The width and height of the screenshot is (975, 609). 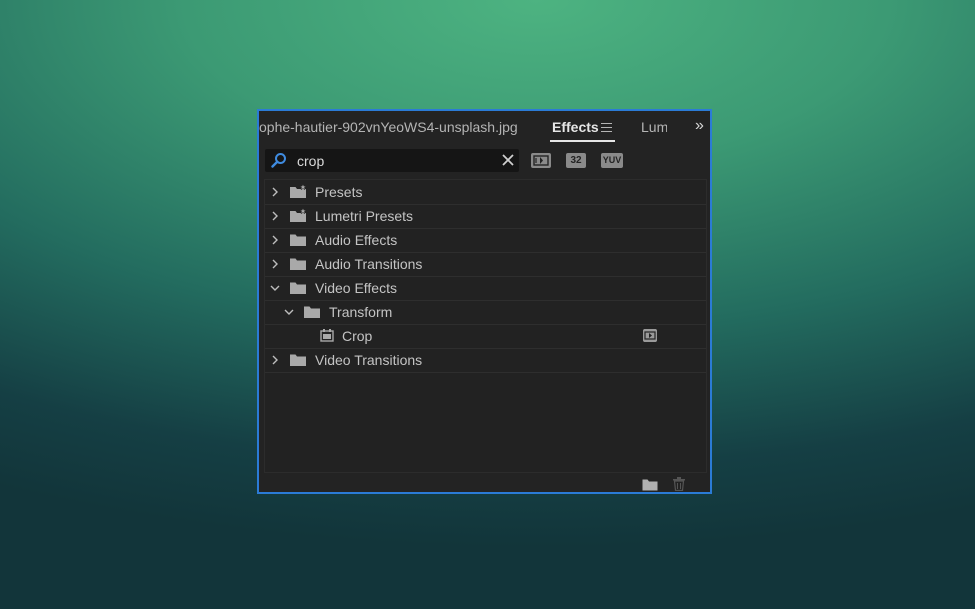 I want to click on yuv-filter-button: YUV, so click(x=612, y=160).